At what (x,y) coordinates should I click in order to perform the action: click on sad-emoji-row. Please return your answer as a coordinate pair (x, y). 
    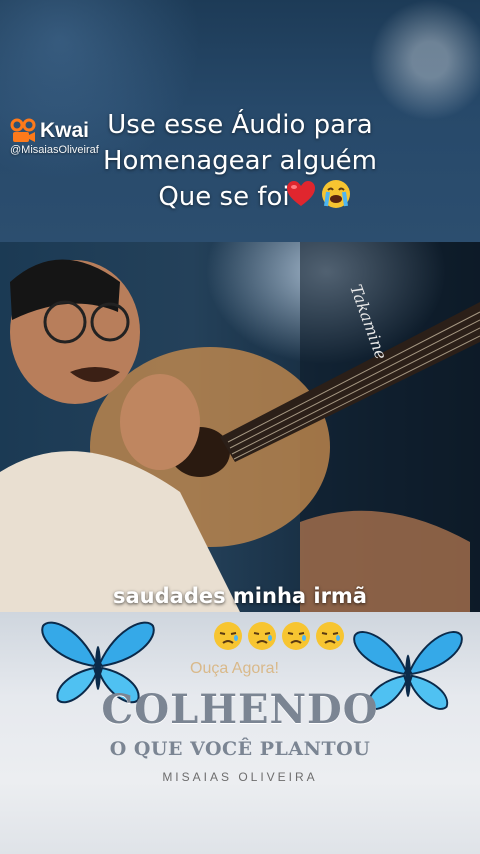
    Looking at the image, I should click on (279, 636).